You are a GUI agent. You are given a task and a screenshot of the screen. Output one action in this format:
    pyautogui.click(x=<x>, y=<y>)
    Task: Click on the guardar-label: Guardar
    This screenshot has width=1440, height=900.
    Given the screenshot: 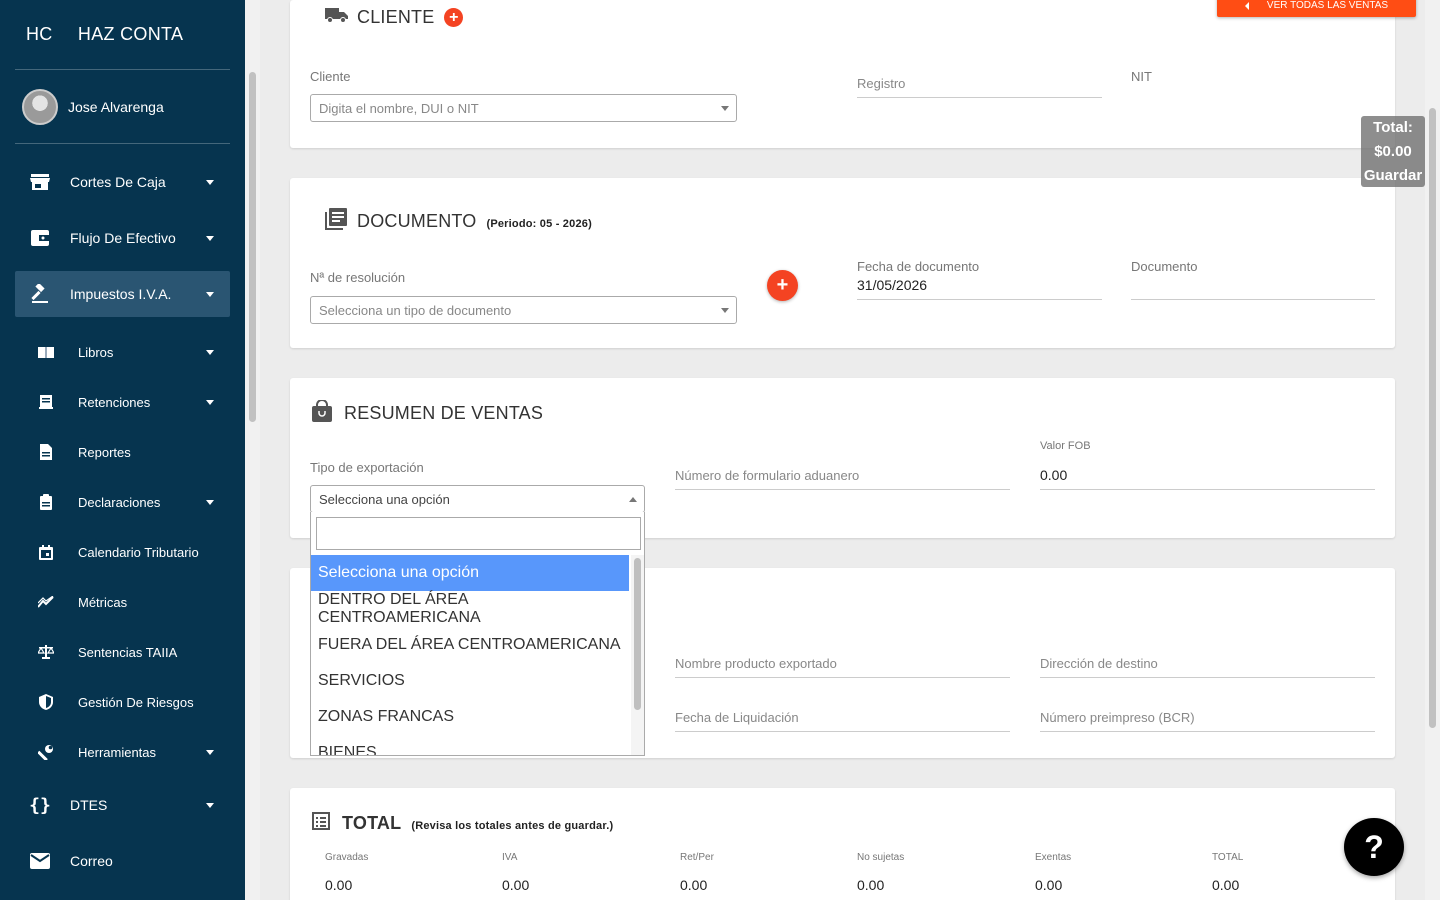 What is the action you would take?
    pyautogui.click(x=1393, y=175)
    